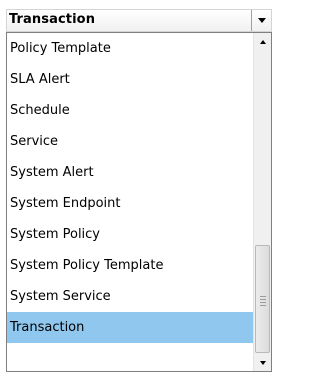  I want to click on vertical-scrollbar, so click(262, 202).